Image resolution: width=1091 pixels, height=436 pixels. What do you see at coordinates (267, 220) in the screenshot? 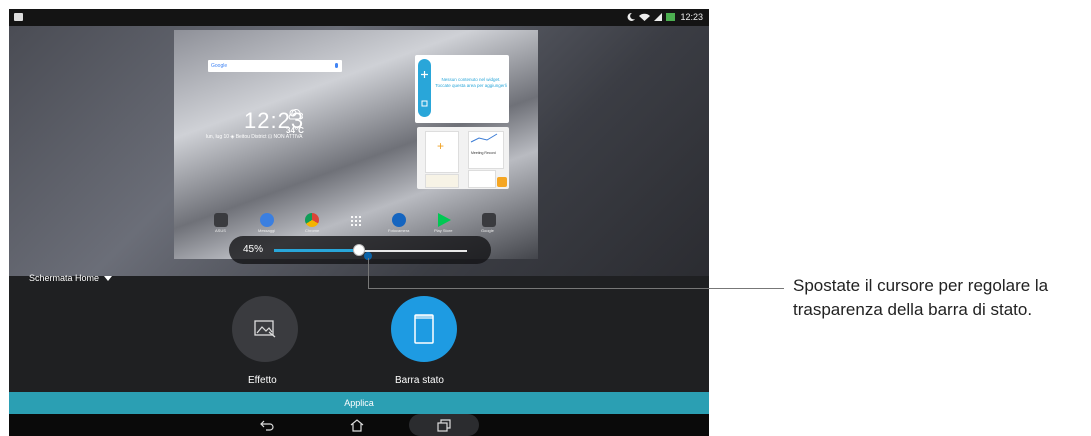
I see `messages-app-icon` at bounding box center [267, 220].